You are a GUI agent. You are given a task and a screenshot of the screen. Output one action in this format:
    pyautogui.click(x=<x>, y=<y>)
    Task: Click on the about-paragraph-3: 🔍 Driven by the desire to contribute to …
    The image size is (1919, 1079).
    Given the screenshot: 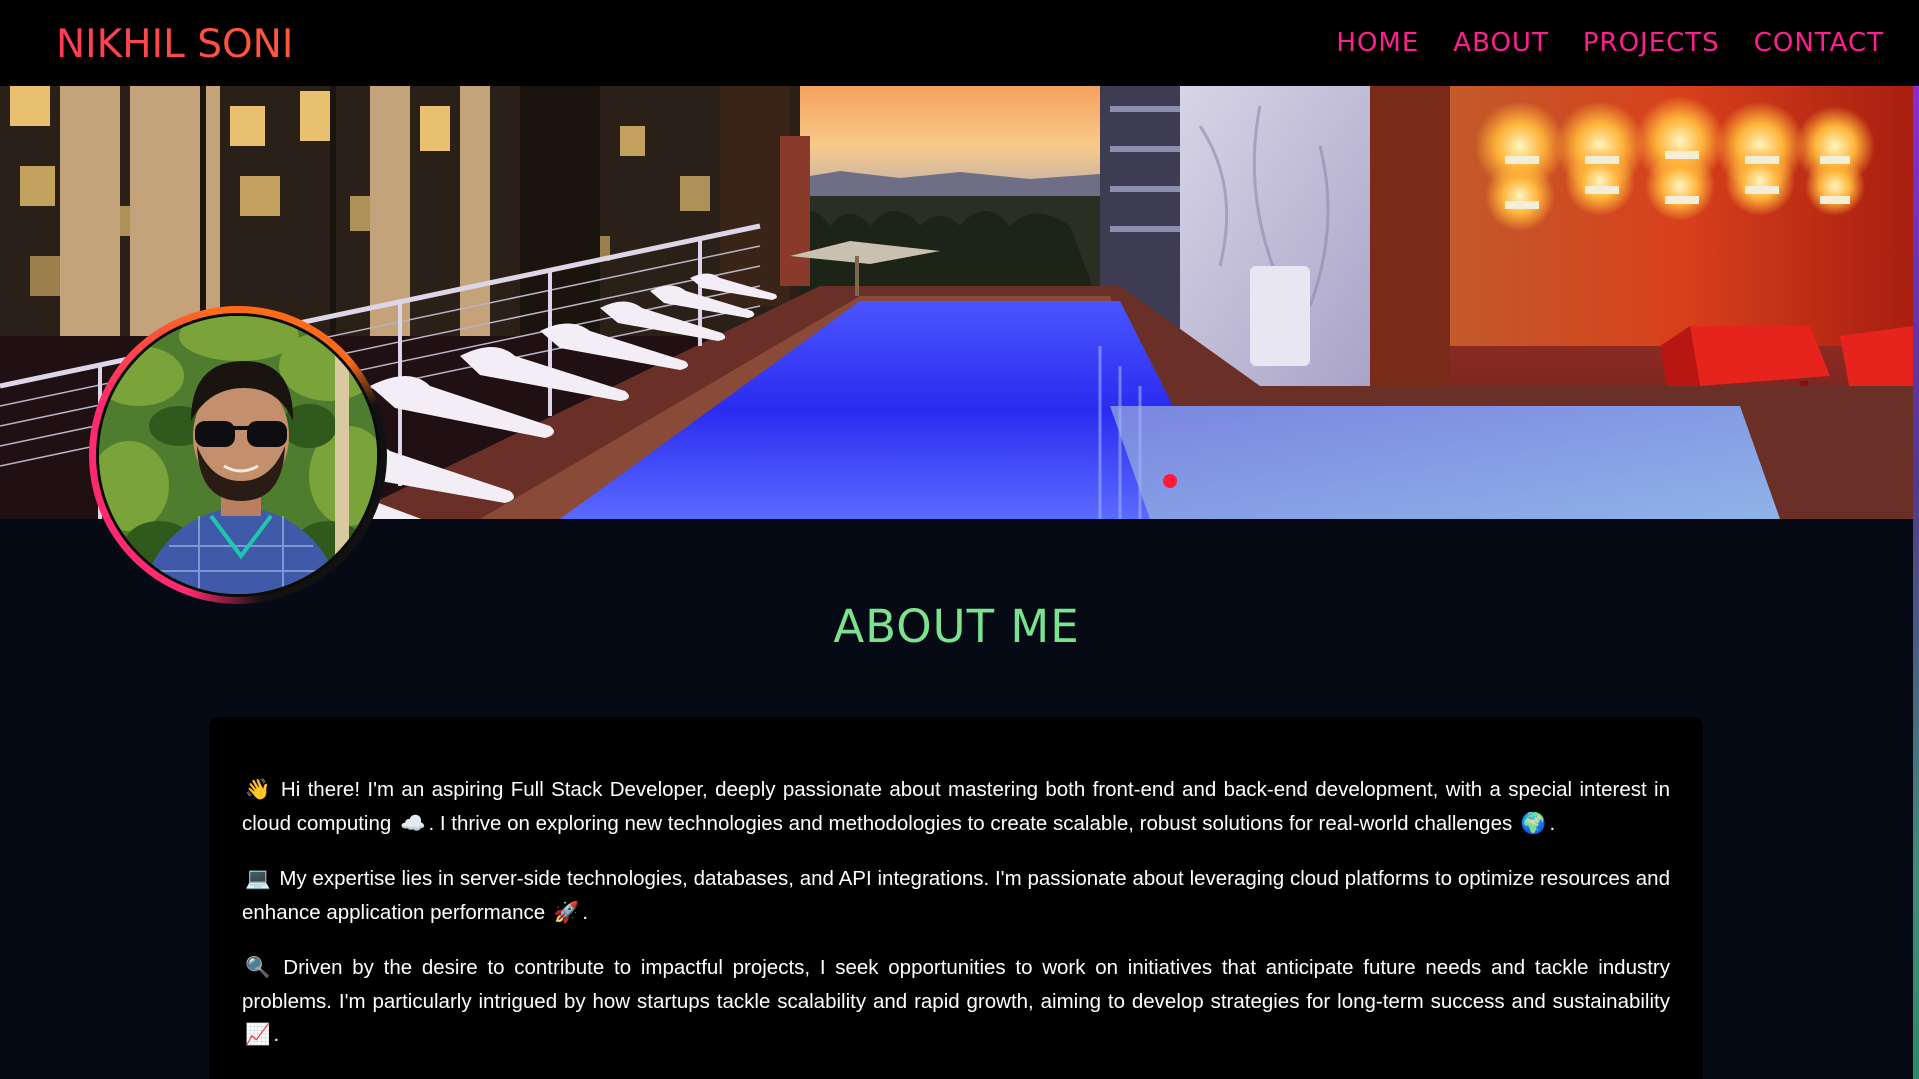 What is the action you would take?
    pyautogui.click(x=956, y=1001)
    